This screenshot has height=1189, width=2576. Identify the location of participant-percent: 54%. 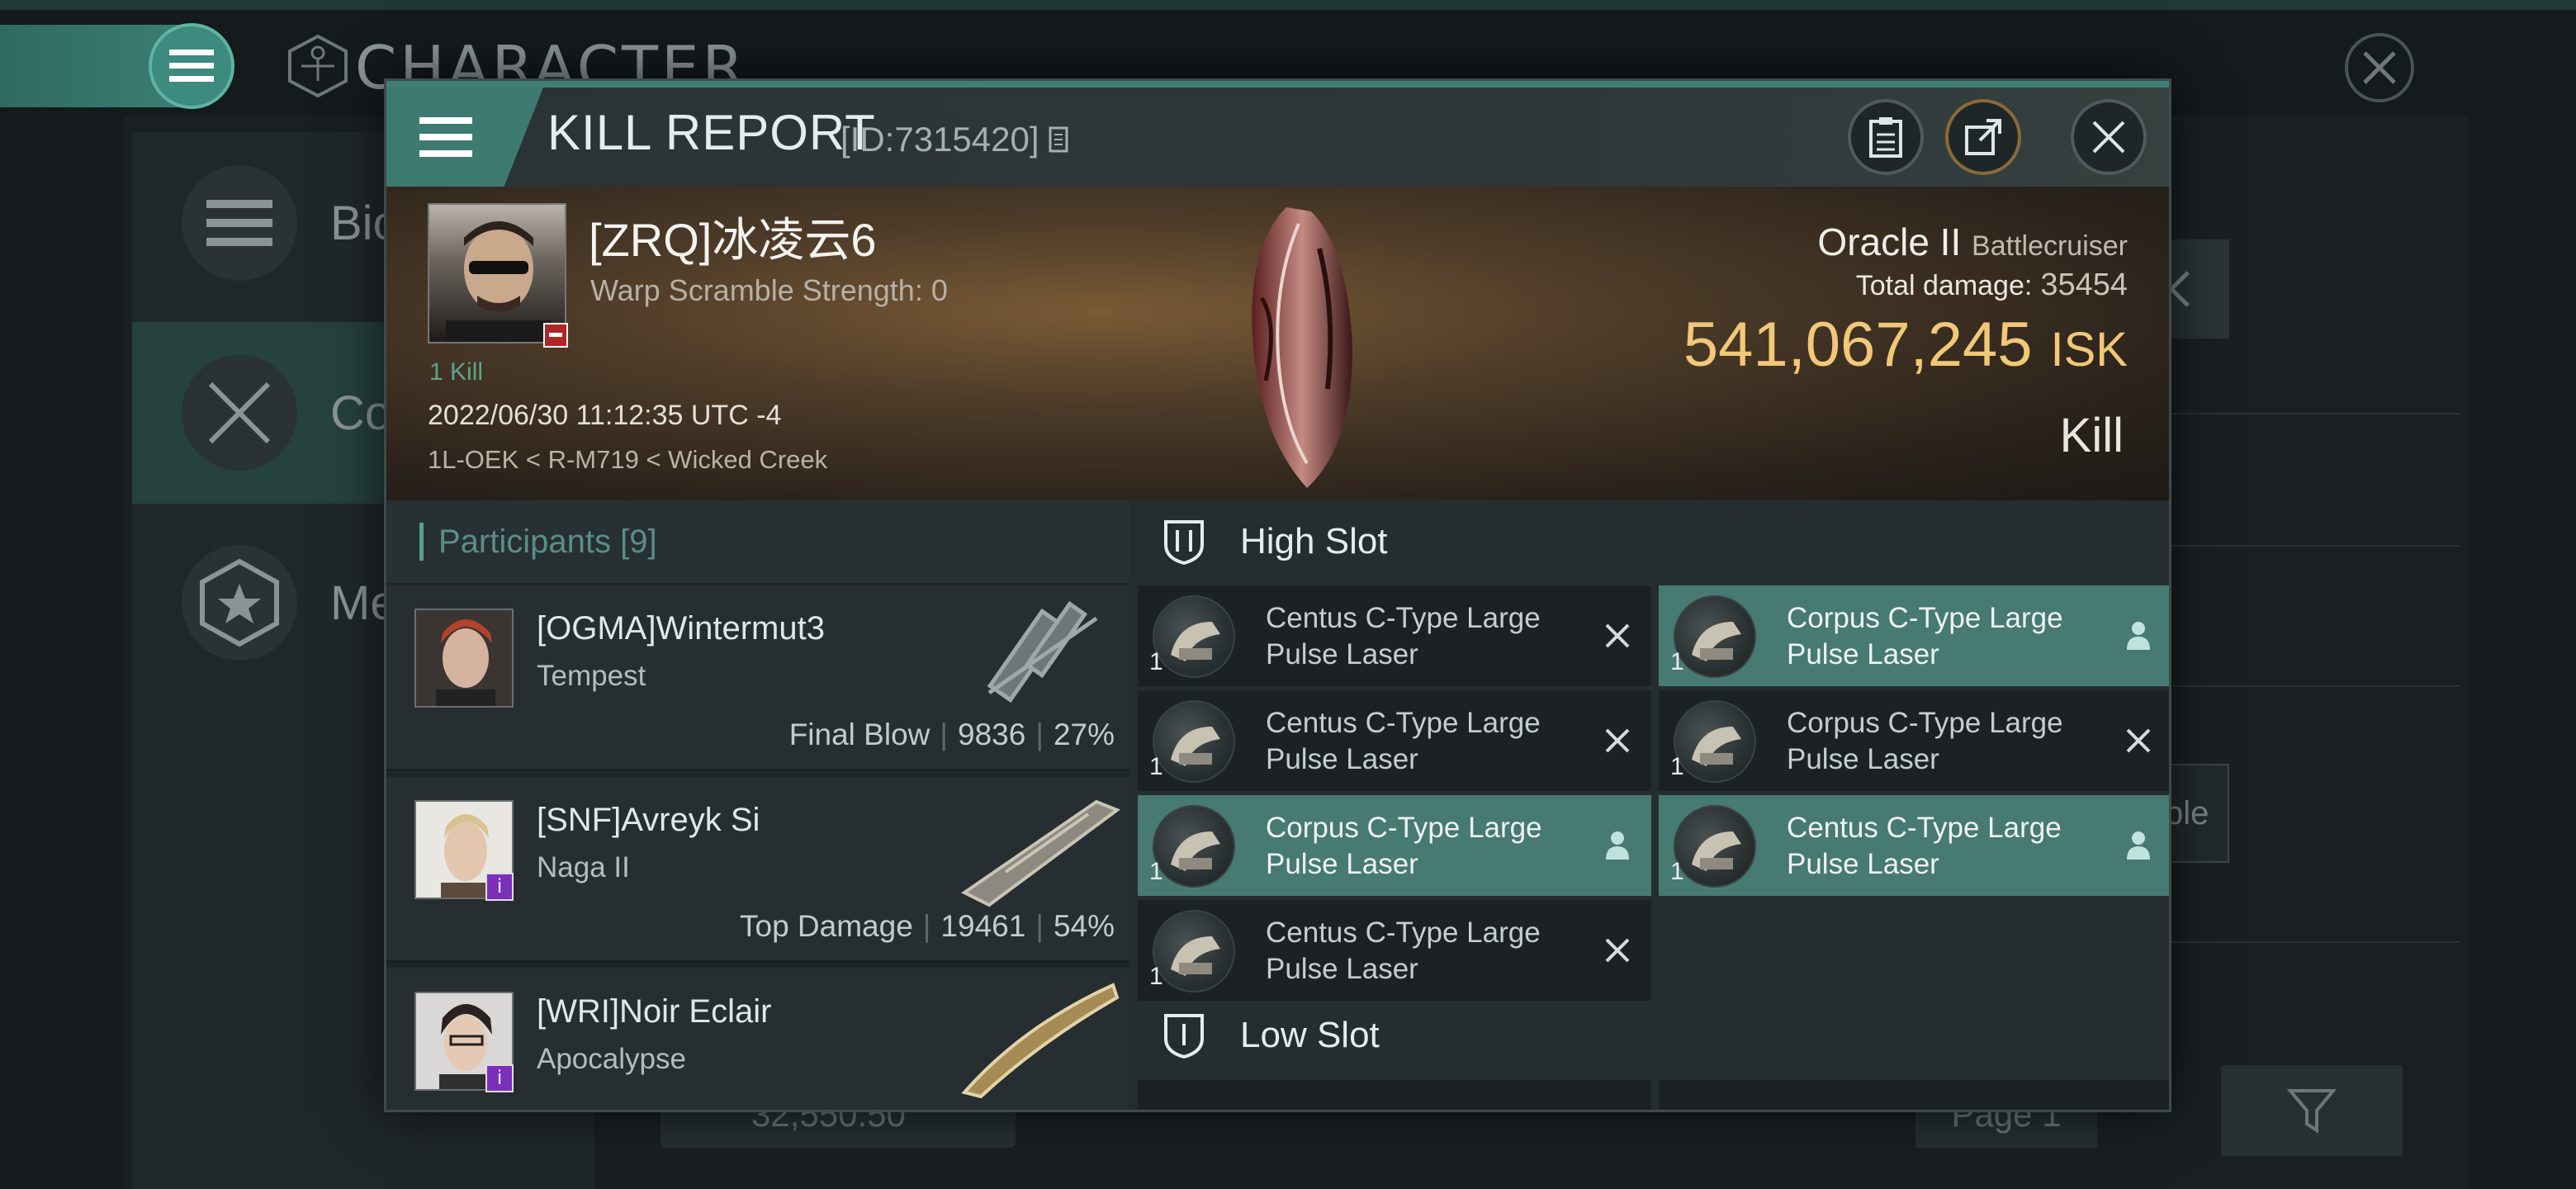
(1084, 926).